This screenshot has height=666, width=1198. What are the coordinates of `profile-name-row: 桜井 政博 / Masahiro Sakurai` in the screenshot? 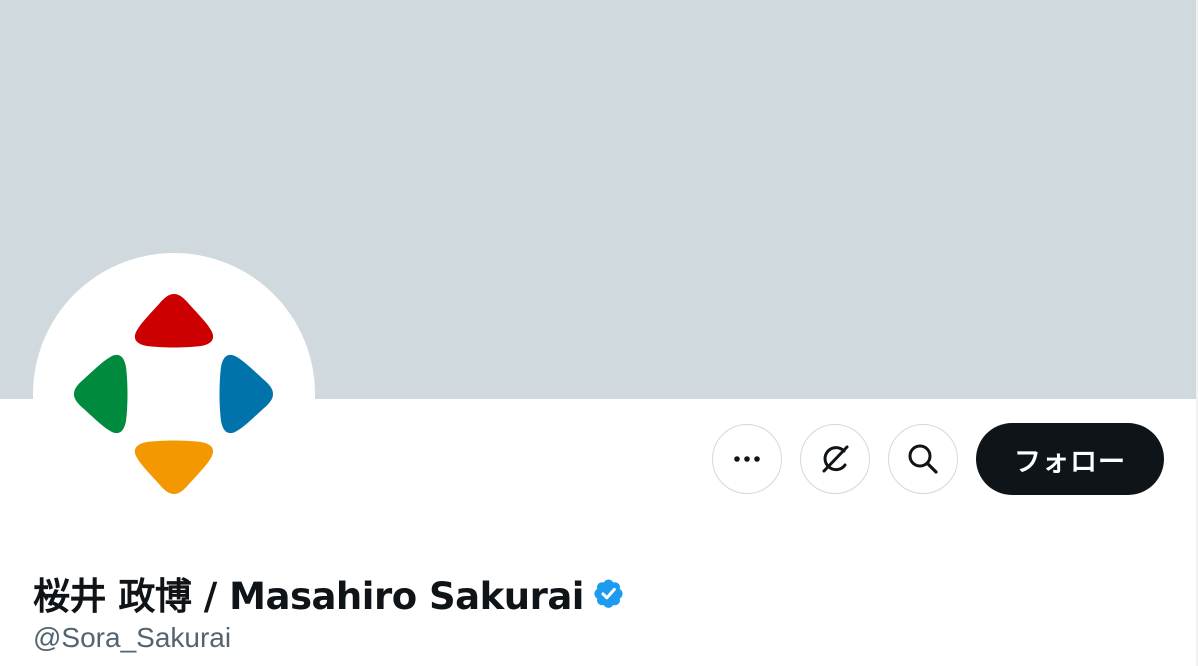 It's located at (330, 593).